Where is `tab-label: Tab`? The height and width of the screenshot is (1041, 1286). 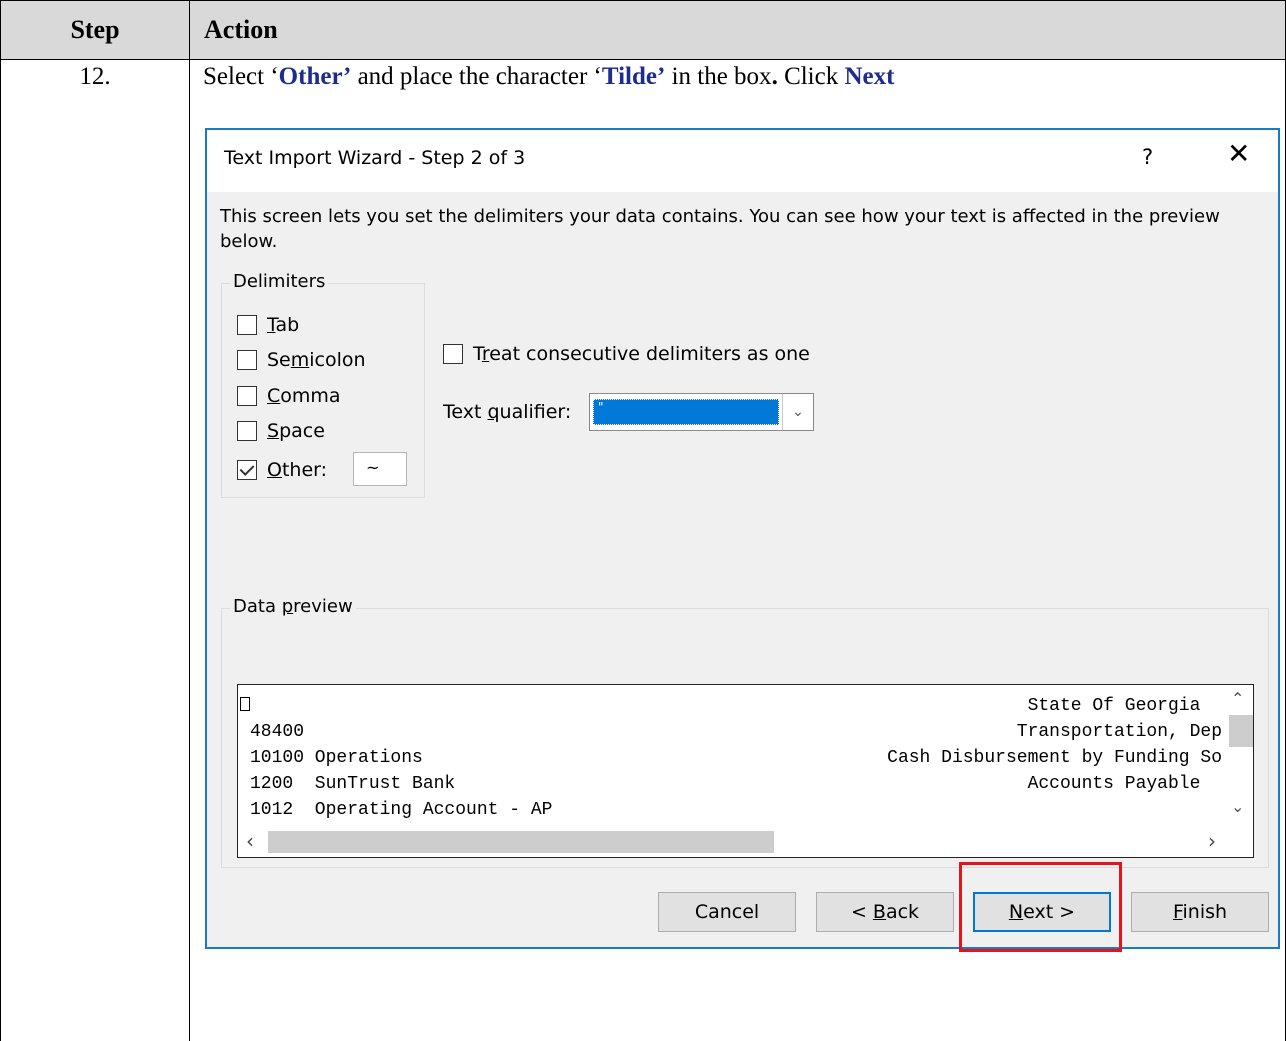
tab-label: Tab is located at coordinates (283, 325).